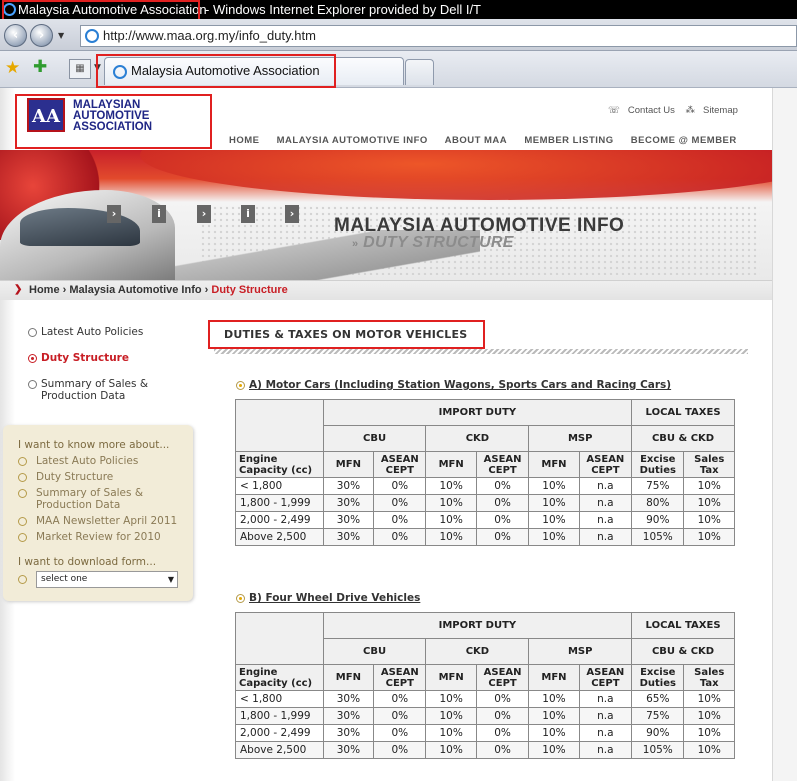  Describe the element at coordinates (456, 175) in the screenshot. I see `banner-swoosh` at that location.